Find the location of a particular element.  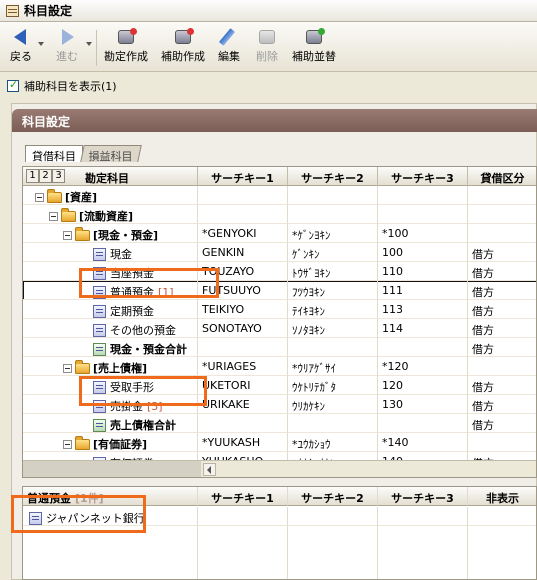

show-sub-accounts-checkbox-row: 補助科目を表示(1) is located at coordinates (268, 86).